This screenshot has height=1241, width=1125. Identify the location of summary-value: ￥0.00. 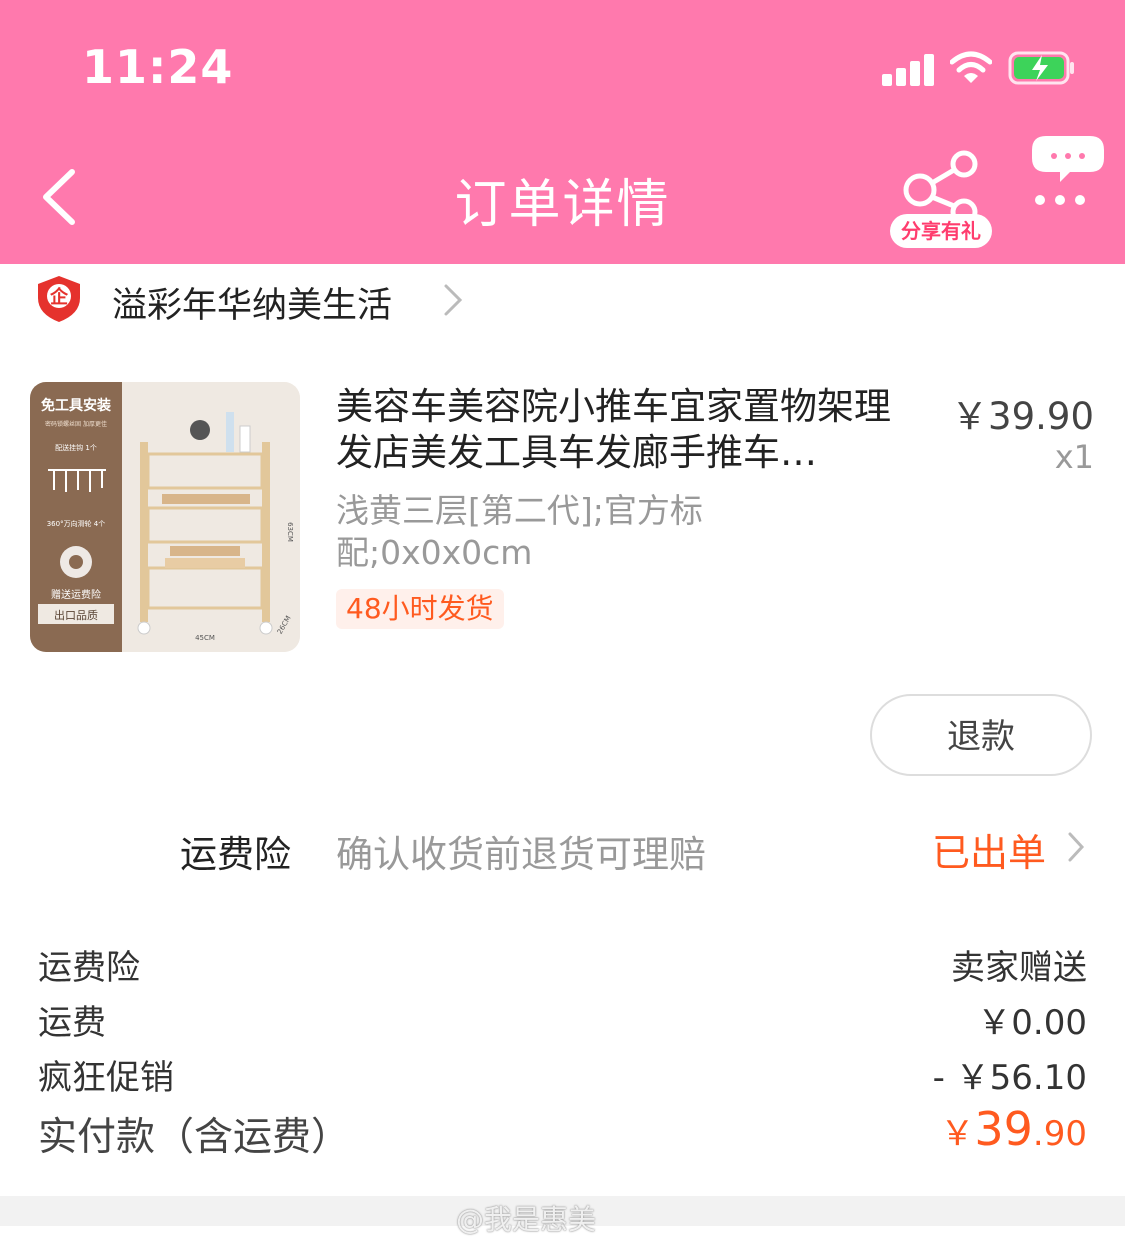
(1032, 1023).